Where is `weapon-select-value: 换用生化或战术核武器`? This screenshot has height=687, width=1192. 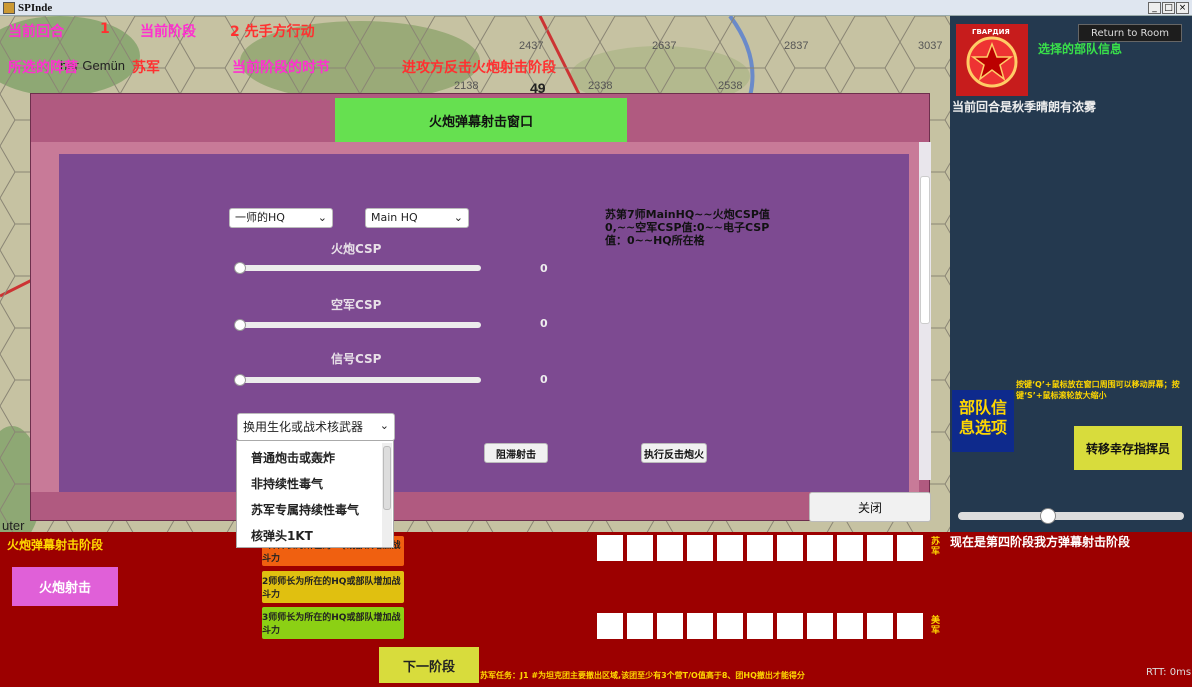
weapon-select-value: 换用生化或战术核武器 is located at coordinates (303, 427).